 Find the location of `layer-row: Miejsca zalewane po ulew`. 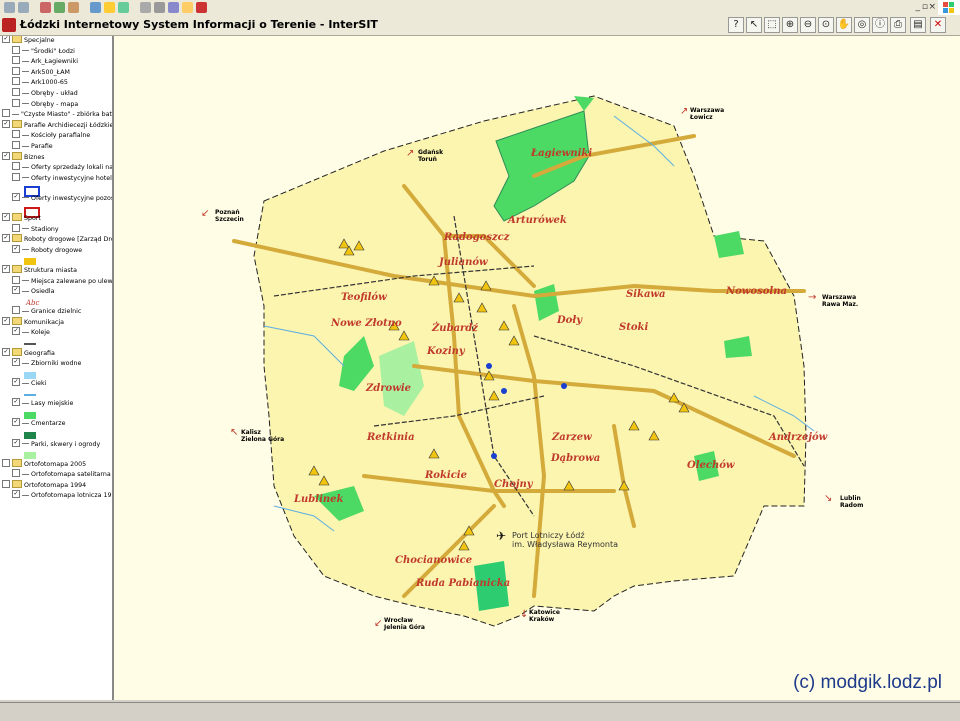

layer-row: Miejsca zalewane po ulew is located at coordinates (62, 281).